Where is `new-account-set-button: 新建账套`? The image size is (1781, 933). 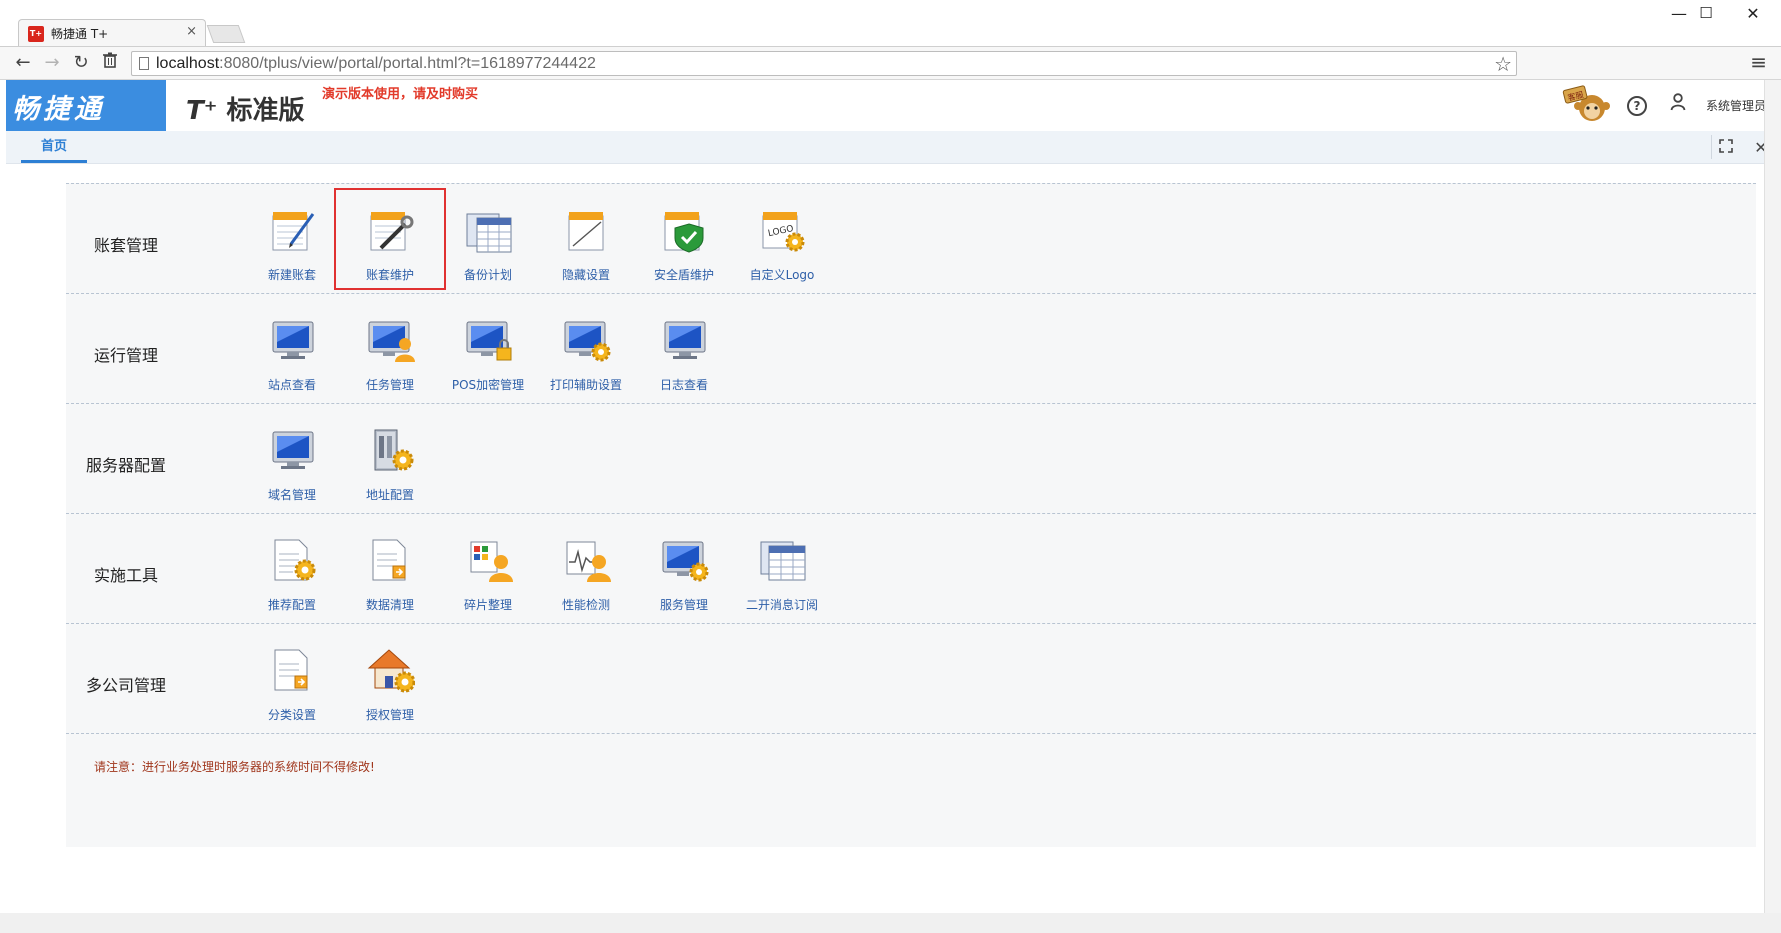
new-account-set-button: 新建账套 is located at coordinates (292, 248).